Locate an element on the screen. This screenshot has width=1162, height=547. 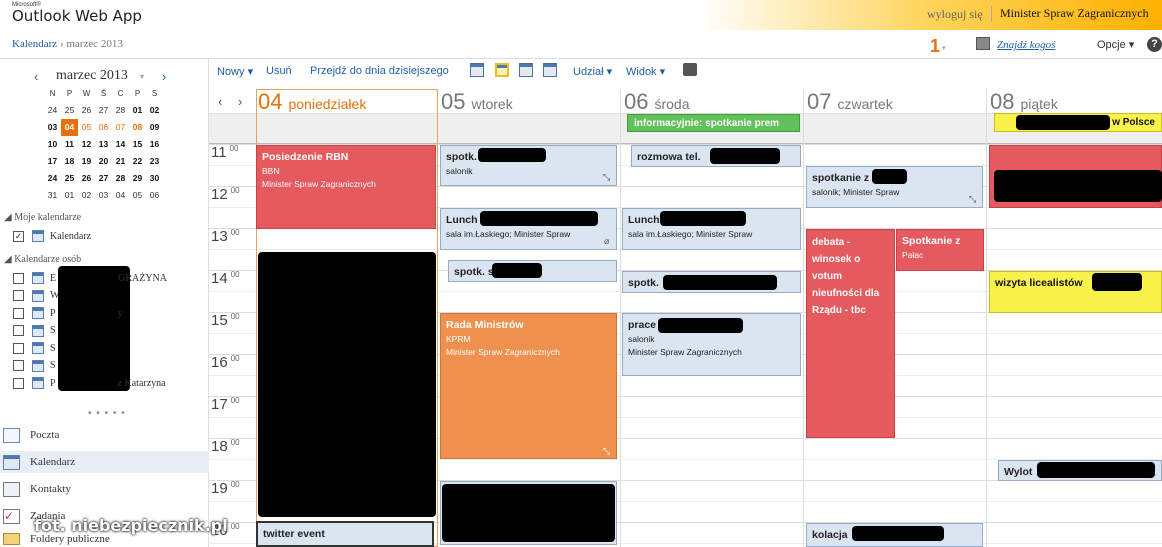
month-view-icon is located at coordinates (550, 70).